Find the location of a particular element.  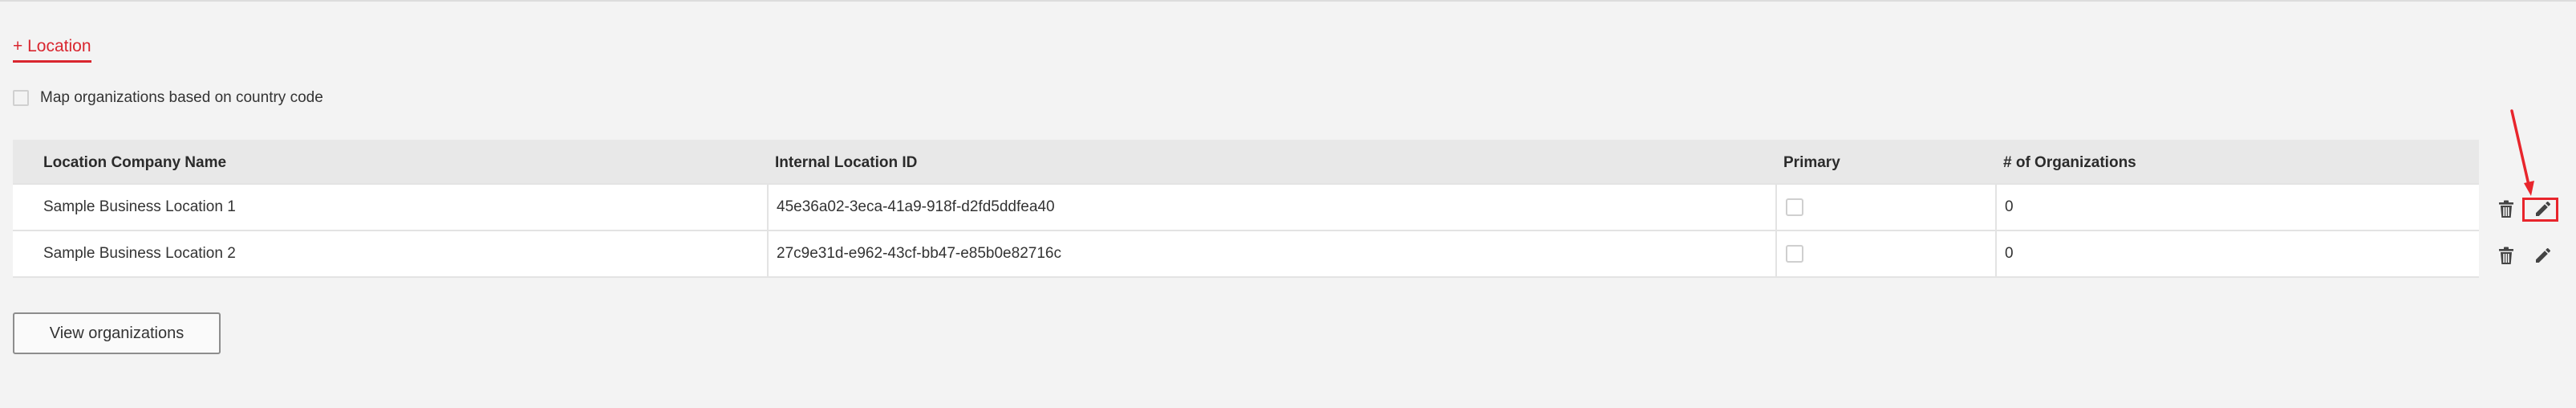

annotation-highlight-box is located at coordinates (2540, 210).